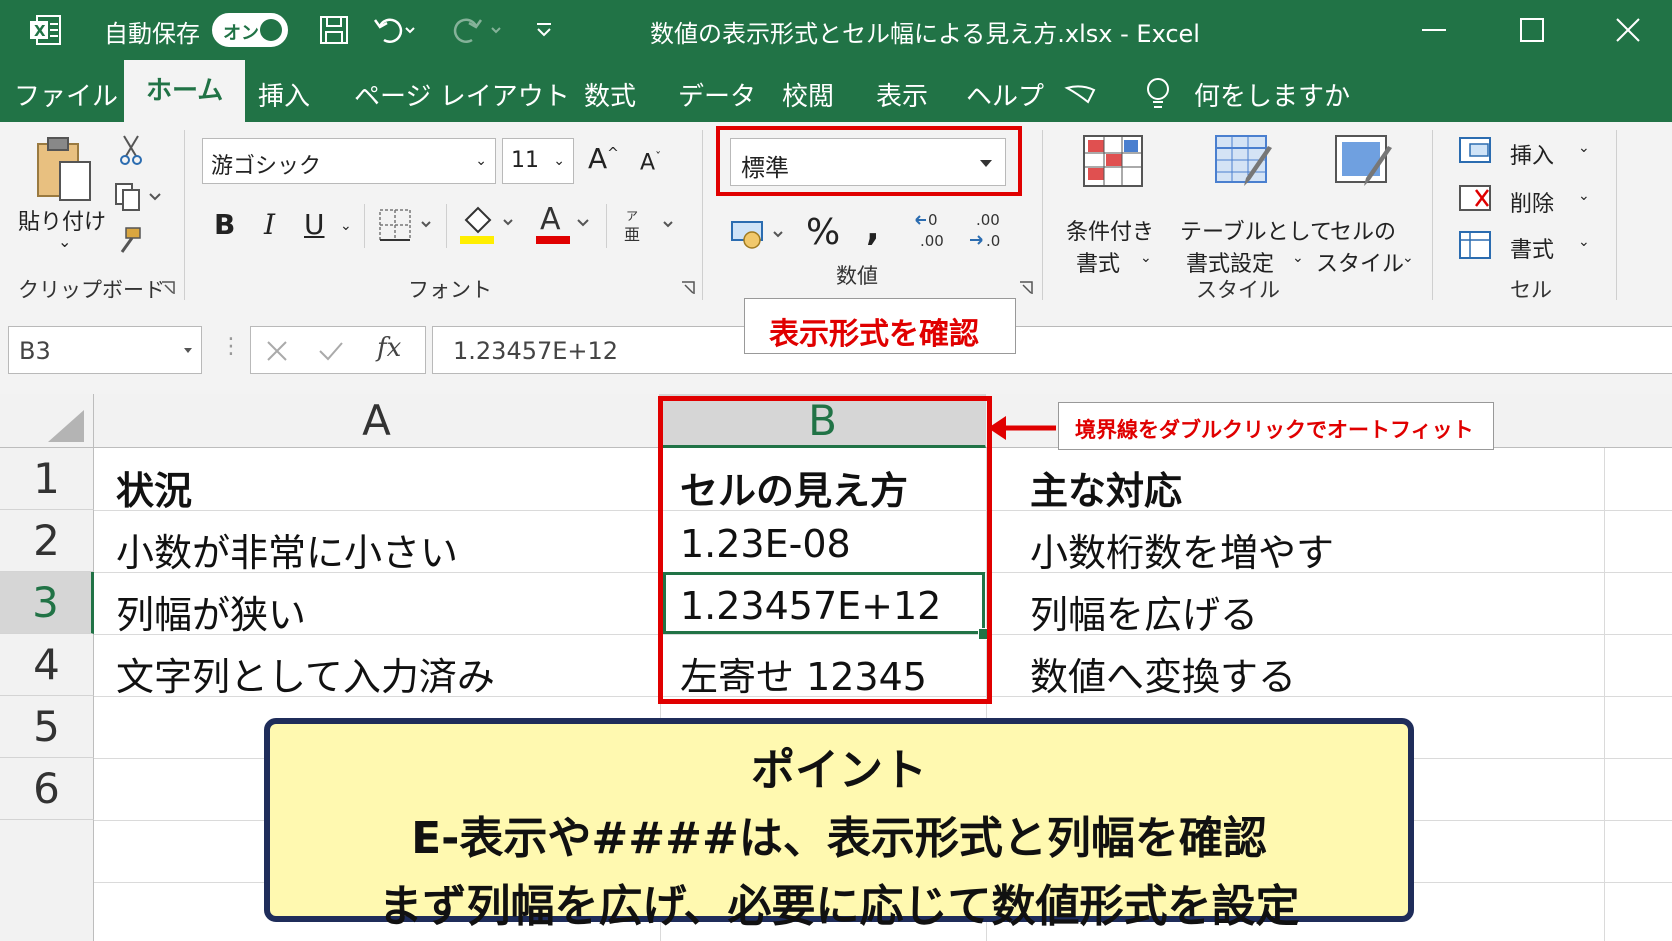  Describe the element at coordinates (902, 94) in the screenshot. I see `tab-view: 表示` at that location.